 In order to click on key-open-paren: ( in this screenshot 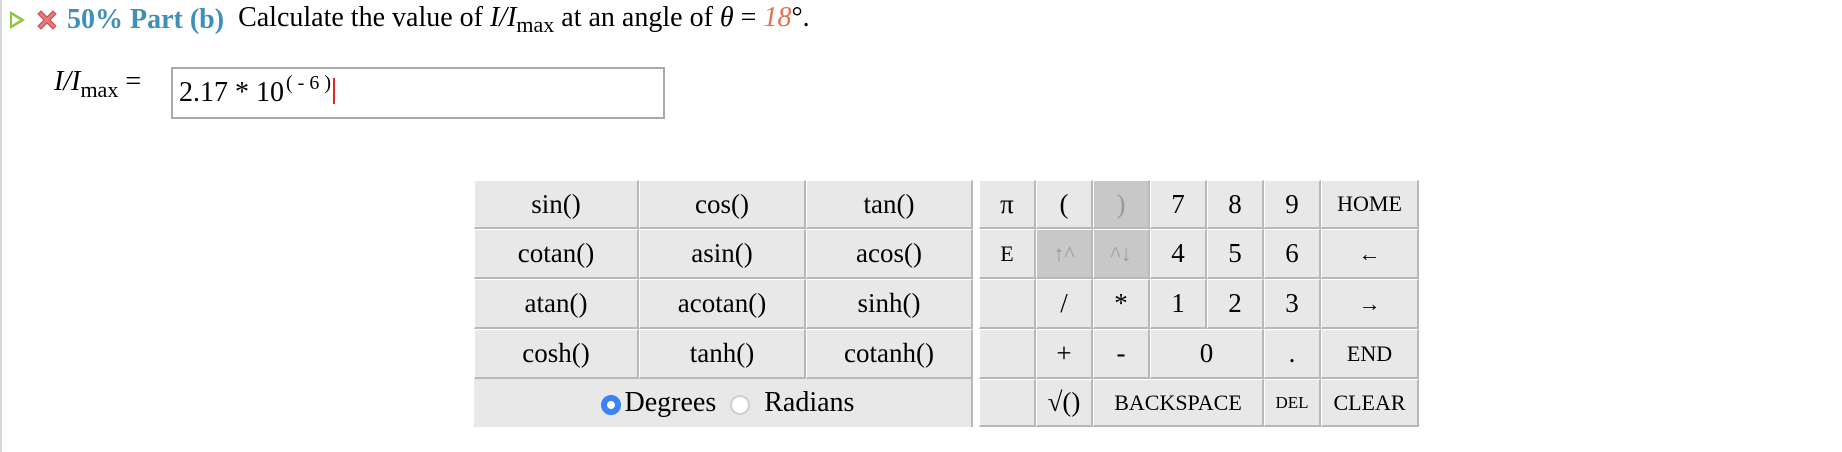, I will do `click(1064, 204)`.